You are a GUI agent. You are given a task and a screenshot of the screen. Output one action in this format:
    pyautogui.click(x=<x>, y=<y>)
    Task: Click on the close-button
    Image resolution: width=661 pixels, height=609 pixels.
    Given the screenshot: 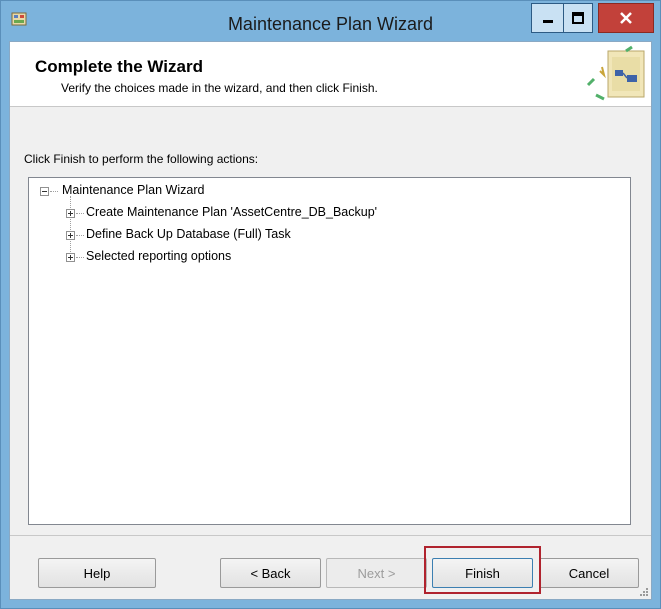 What is the action you would take?
    pyautogui.click(x=626, y=18)
    